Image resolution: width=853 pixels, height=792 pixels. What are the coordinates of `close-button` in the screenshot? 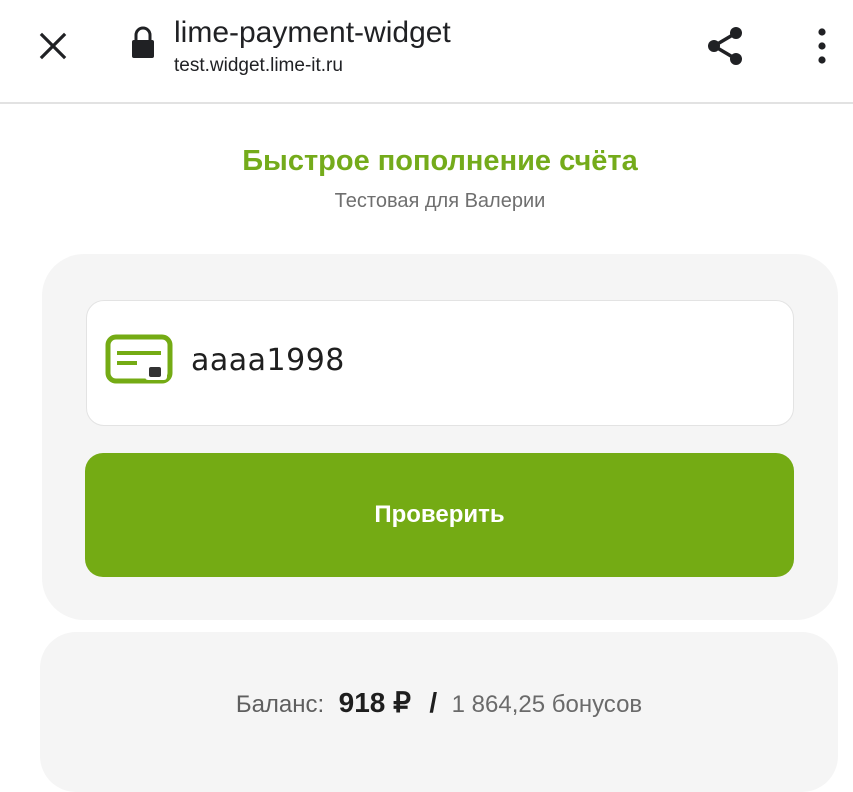 It's located at (53, 46).